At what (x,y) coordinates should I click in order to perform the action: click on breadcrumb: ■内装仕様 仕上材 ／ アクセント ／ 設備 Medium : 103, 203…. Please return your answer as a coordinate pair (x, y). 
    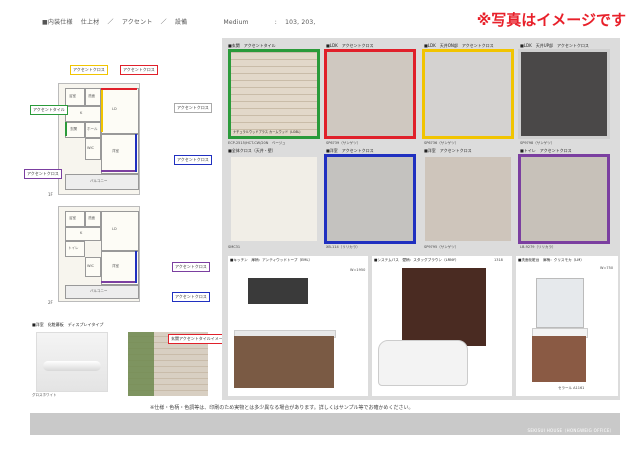
    Looking at the image, I should click on (182, 21).